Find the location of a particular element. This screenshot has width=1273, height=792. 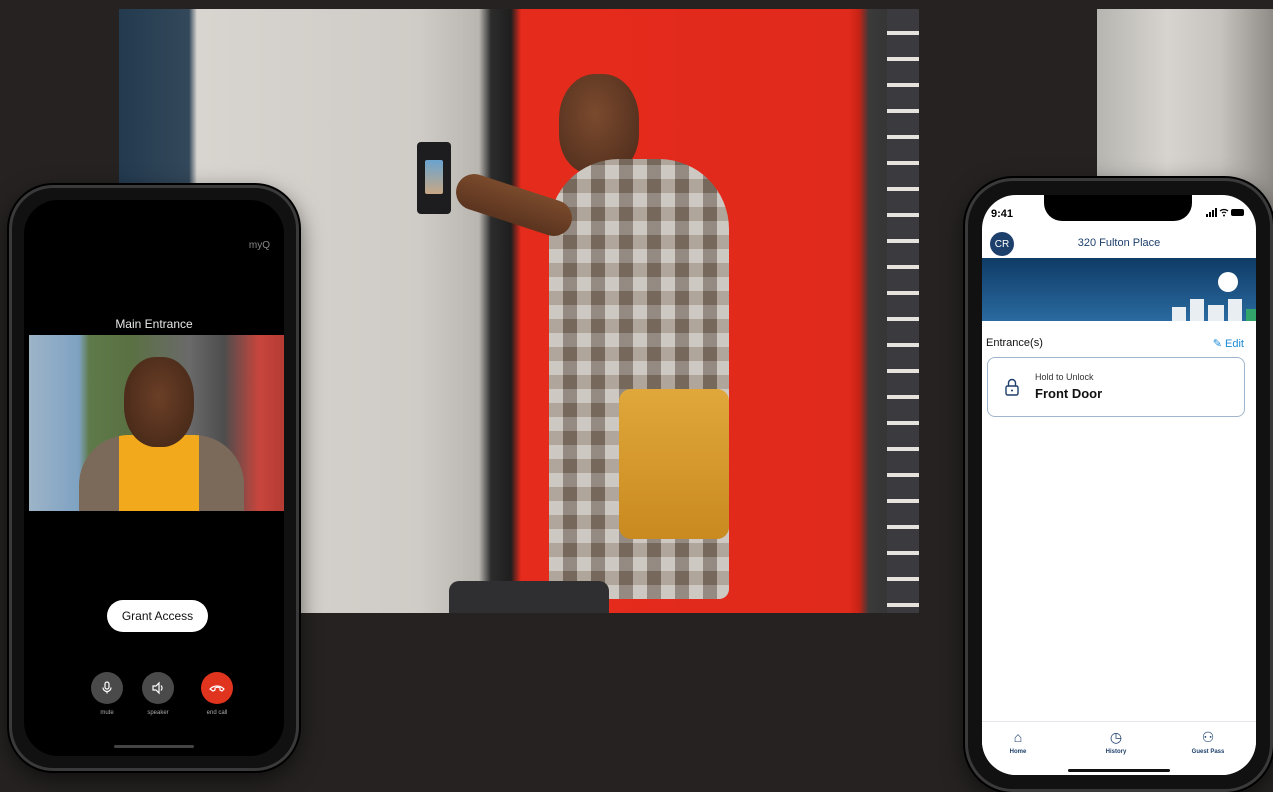

edit-label: Edit is located at coordinates (1234, 344).